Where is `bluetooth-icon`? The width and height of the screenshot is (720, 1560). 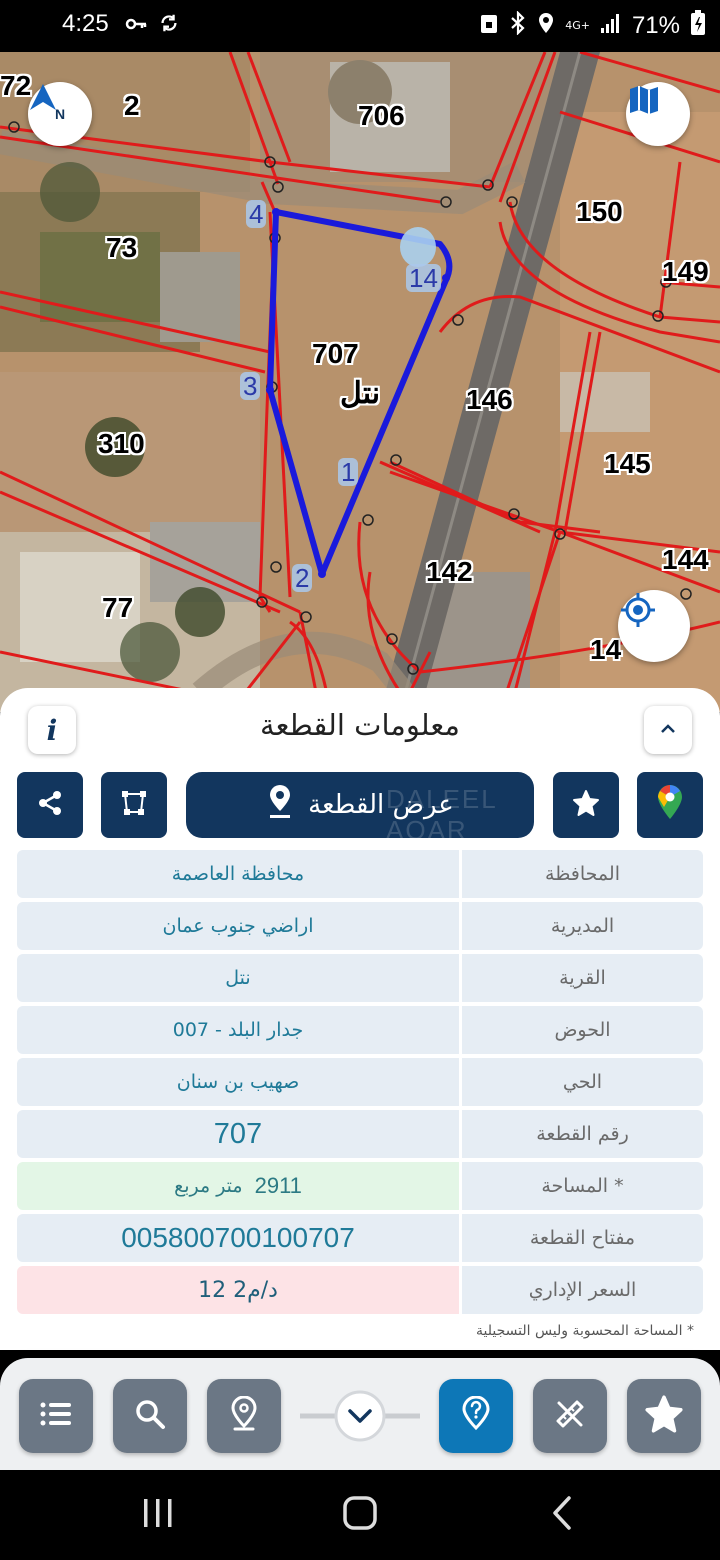 bluetooth-icon is located at coordinates (518, 25).